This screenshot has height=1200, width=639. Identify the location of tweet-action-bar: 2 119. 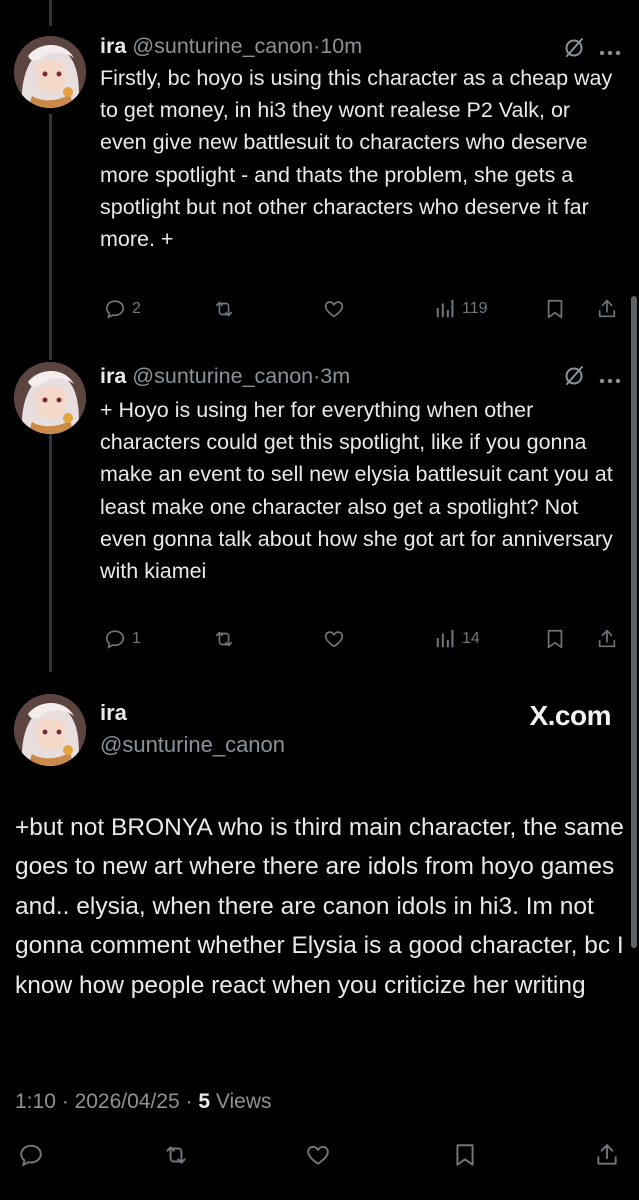
(360, 313).